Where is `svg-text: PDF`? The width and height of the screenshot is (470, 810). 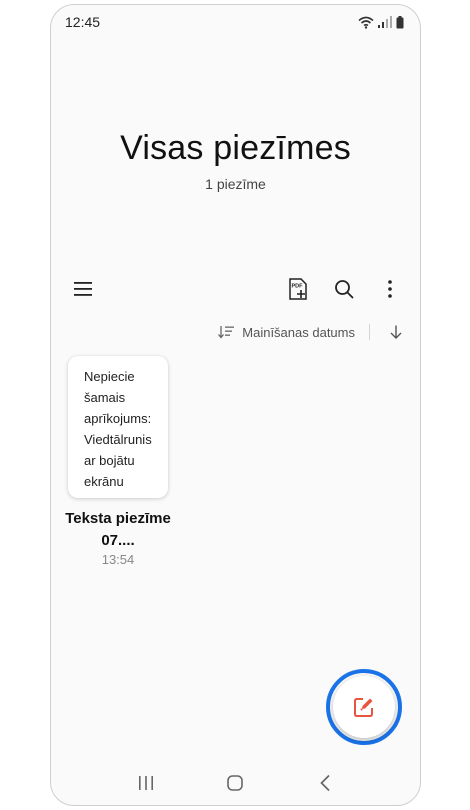
svg-text: PDF is located at coordinates (298, 287).